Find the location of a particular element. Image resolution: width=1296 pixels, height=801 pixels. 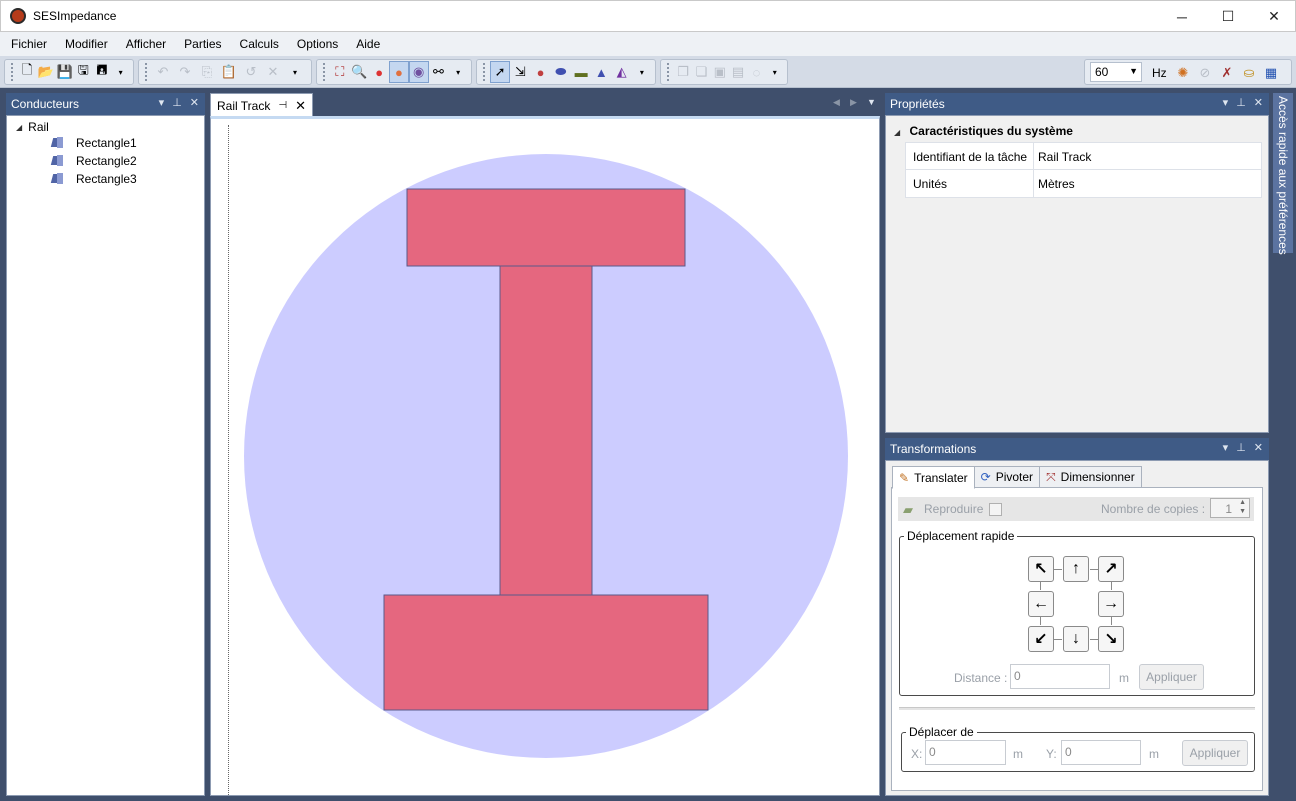

tools-icon: ✗ is located at coordinates (1227, 73).